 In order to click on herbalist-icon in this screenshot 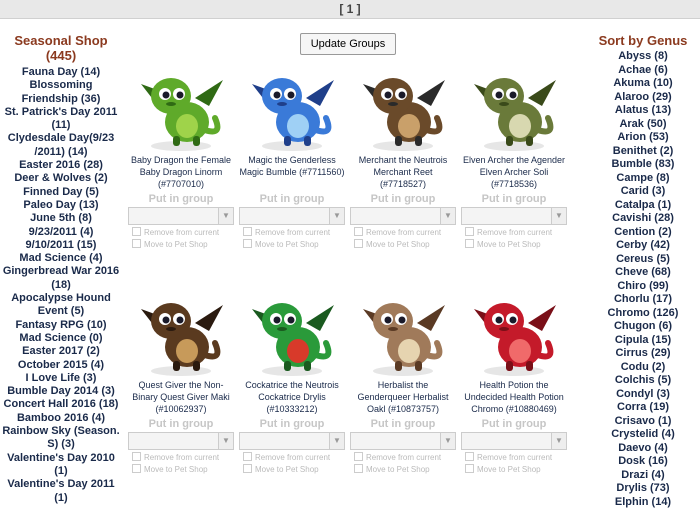, I will do `click(403, 333)`.